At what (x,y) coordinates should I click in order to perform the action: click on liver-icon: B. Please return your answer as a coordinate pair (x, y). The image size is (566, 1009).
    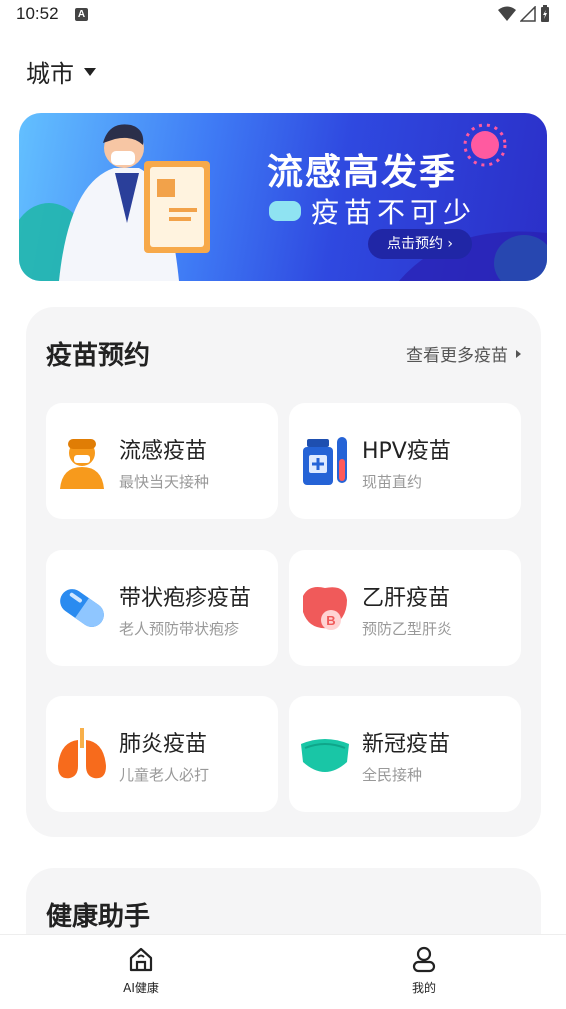
    Looking at the image, I should click on (325, 608).